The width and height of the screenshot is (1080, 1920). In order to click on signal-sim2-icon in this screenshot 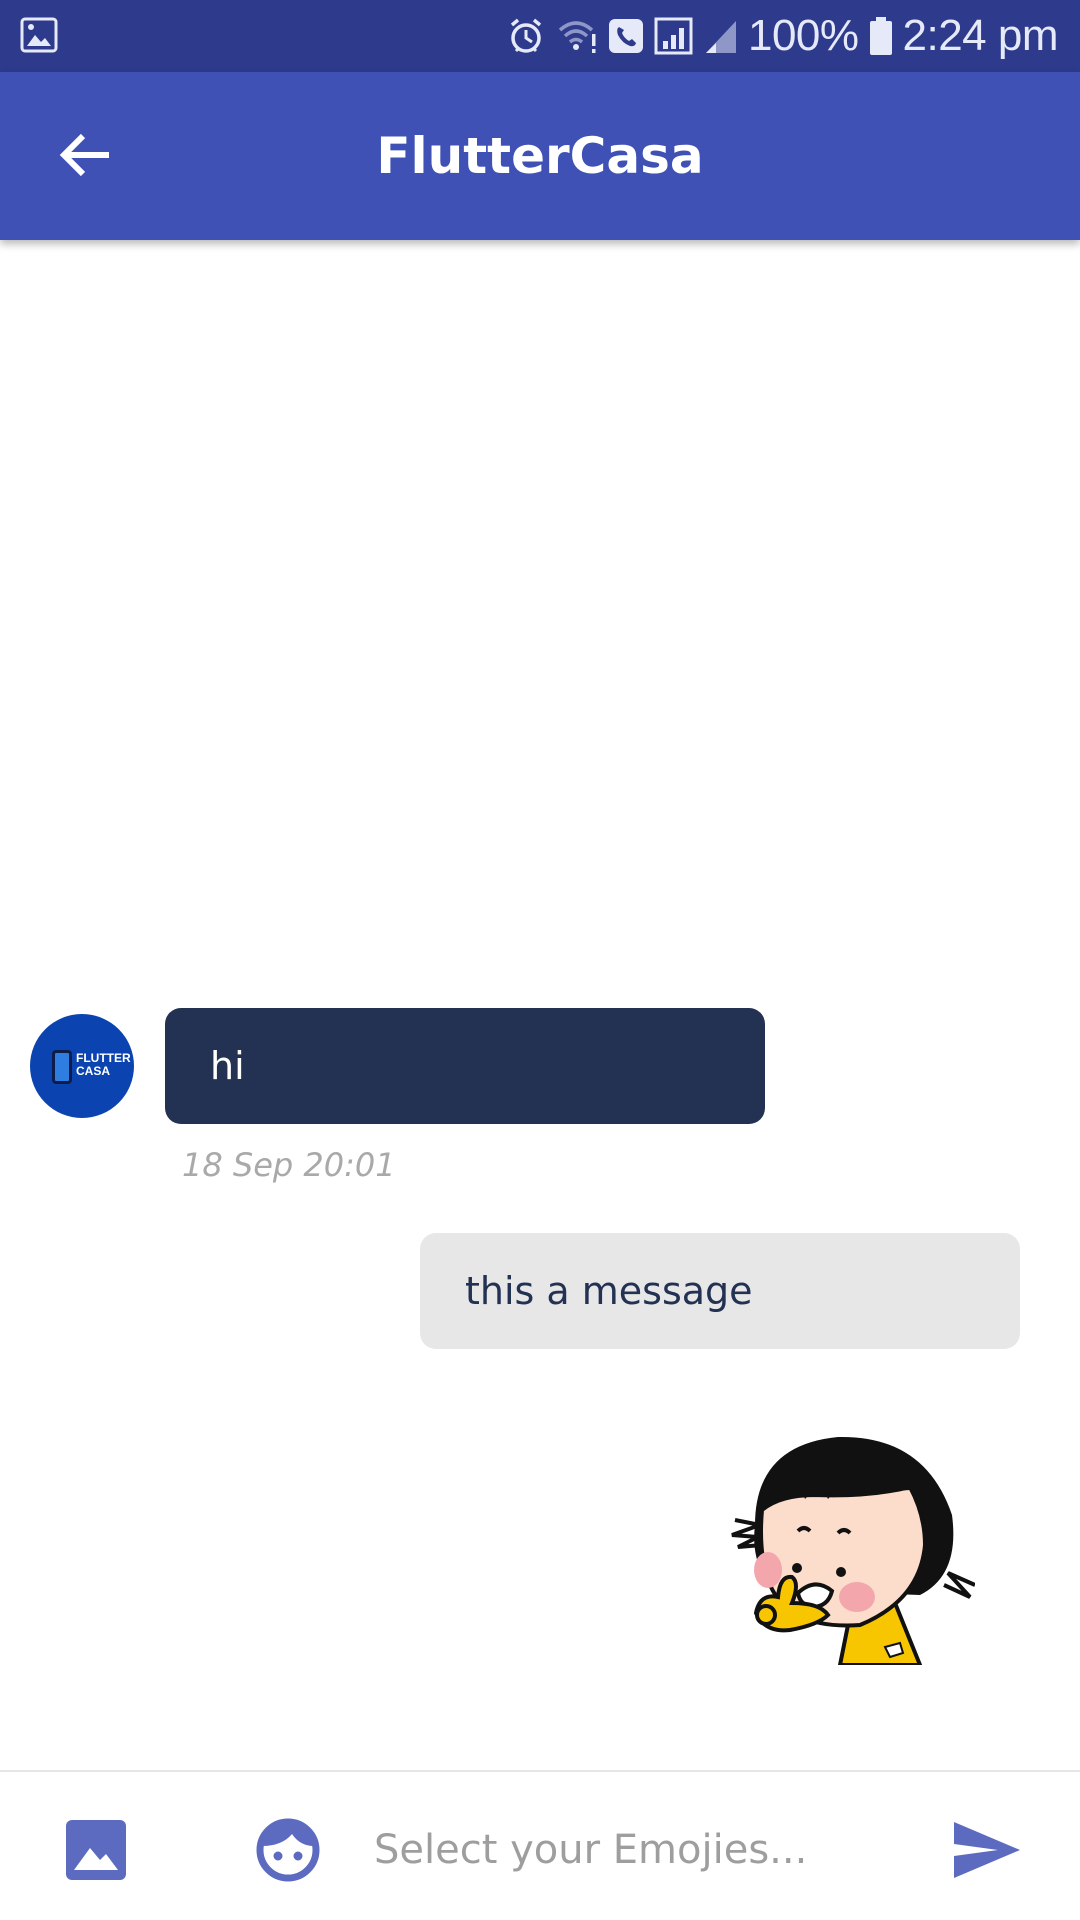, I will do `click(721, 36)`.